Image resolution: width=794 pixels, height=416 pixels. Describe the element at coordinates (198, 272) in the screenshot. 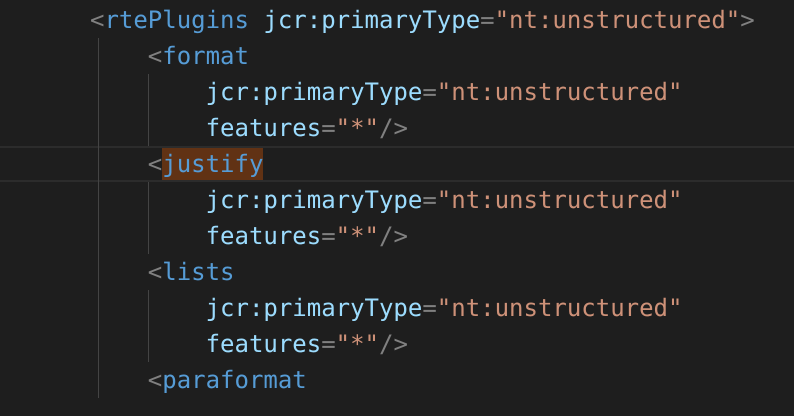

I see `tag-name: lists` at that location.